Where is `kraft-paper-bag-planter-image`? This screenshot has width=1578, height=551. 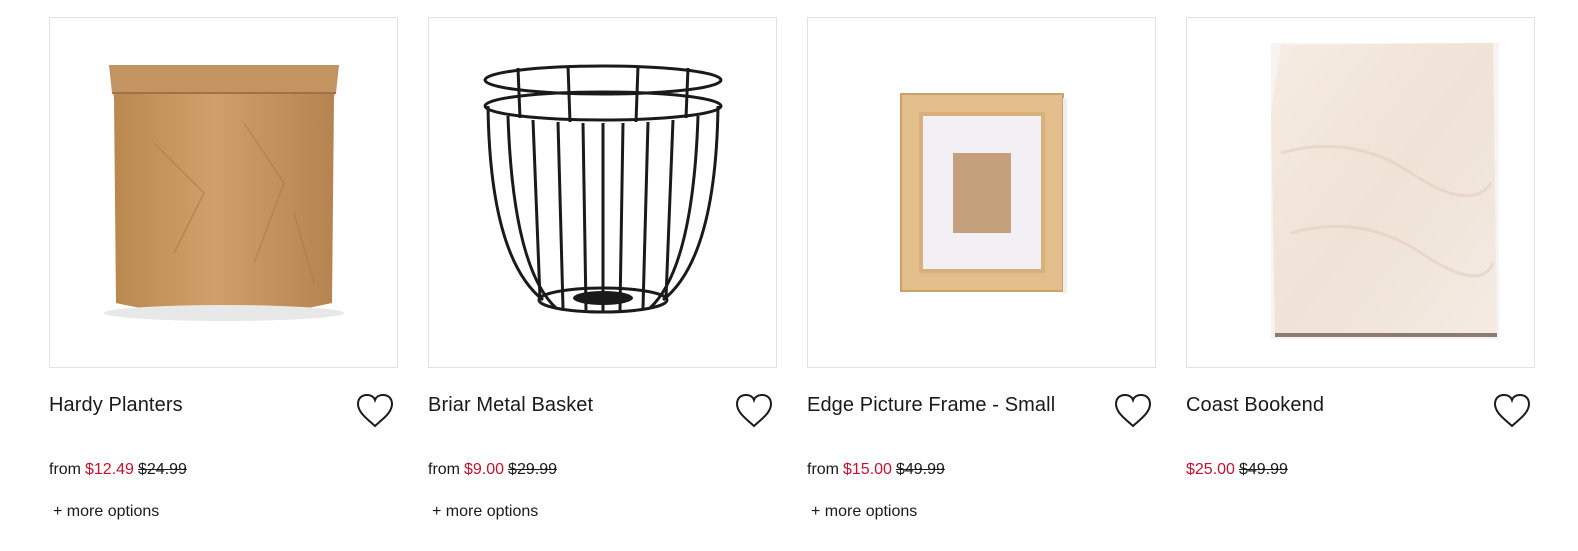 kraft-paper-bag-planter-image is located at coordinates (223, 192).